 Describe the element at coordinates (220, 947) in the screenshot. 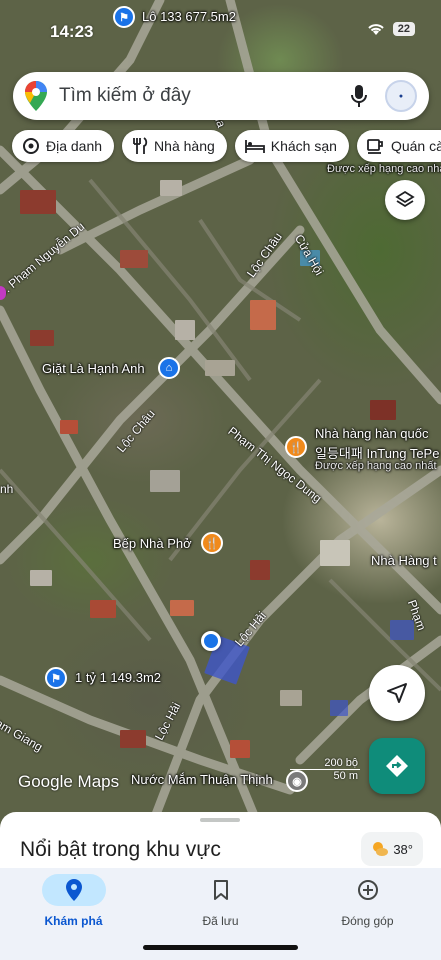

I see `home-indicator` at that location.